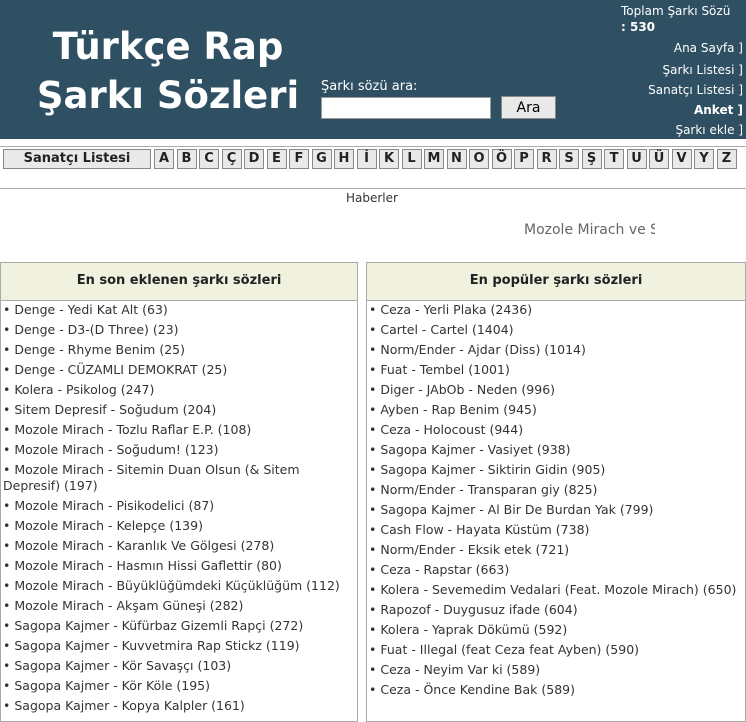 This screenshot has height=722, width=746. What do you see at coordinates (528, 107) in the screenshot?
I see `search-button: Ara` at bounding box center [528, 107].